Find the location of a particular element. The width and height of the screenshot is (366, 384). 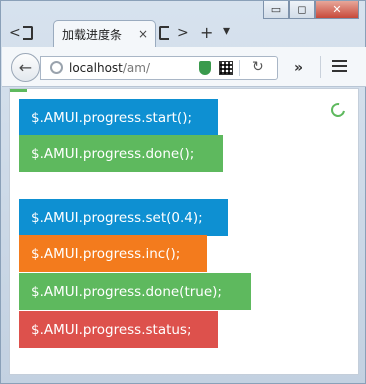

nav-toolbar: ← localhost/am/ ↻ » is located at coordinates (184, 67).